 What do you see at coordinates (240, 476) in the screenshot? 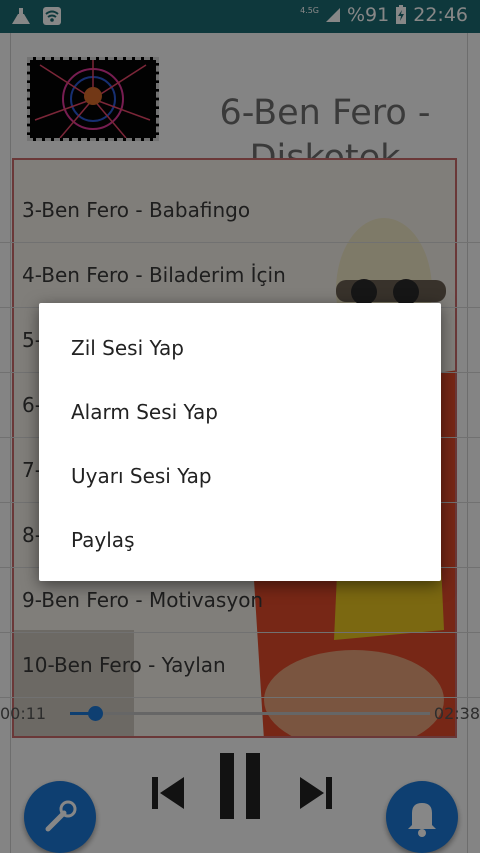
I see `set-notification-sound-option: Uyarı Sesi Yap` at bounding box center [240, 476].